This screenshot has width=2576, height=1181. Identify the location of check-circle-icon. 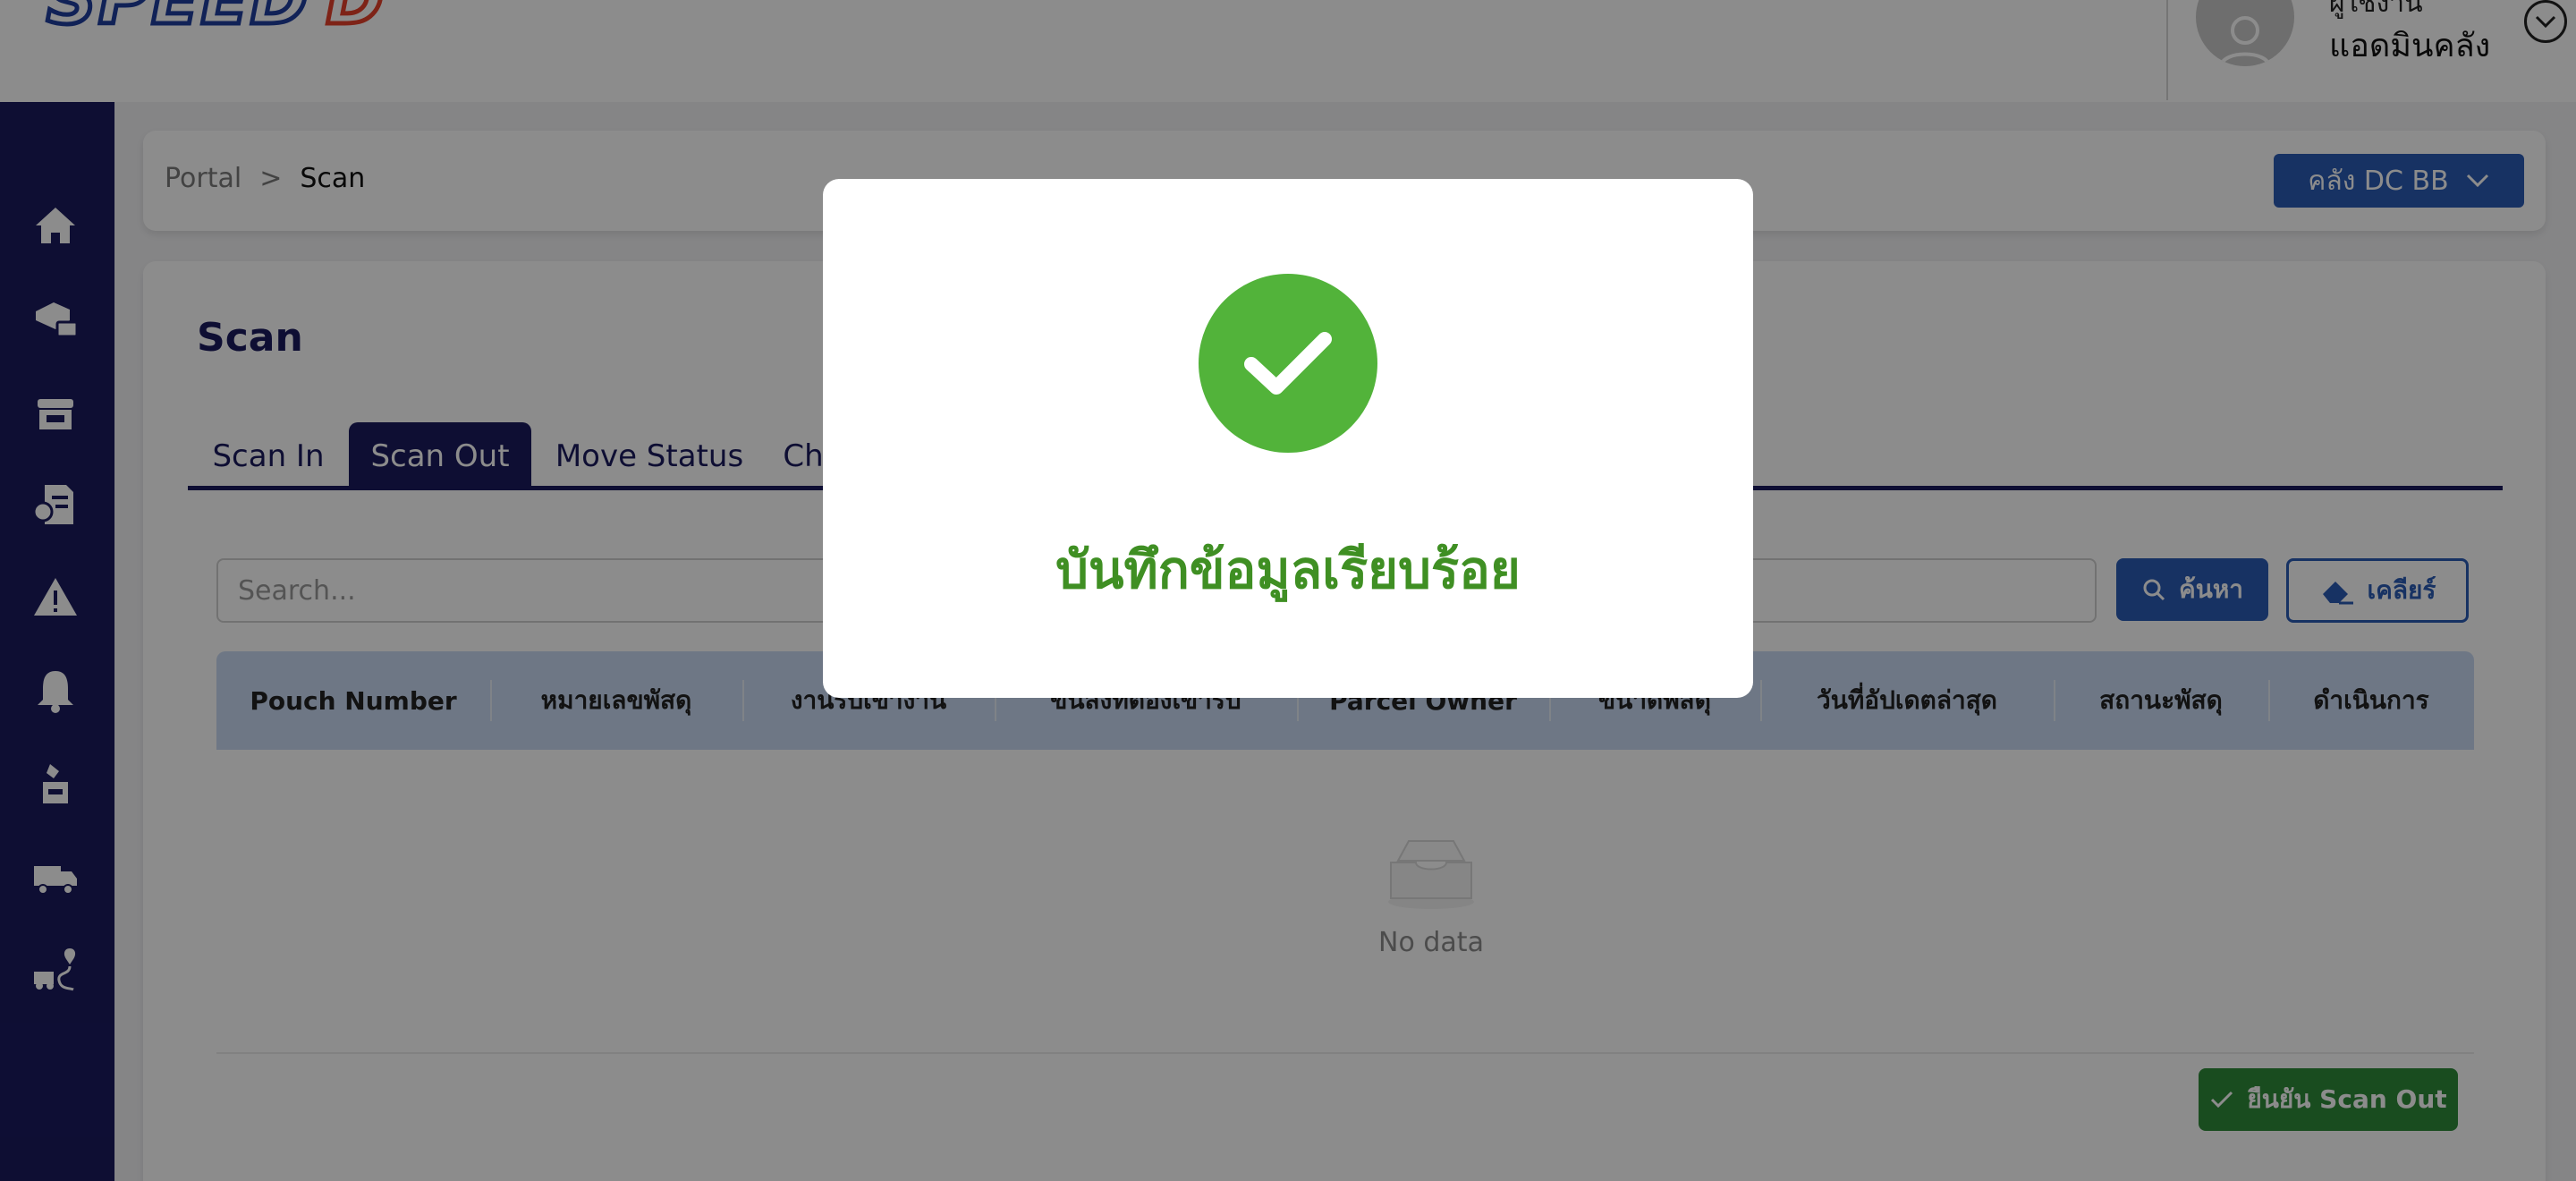
(1288, 363).